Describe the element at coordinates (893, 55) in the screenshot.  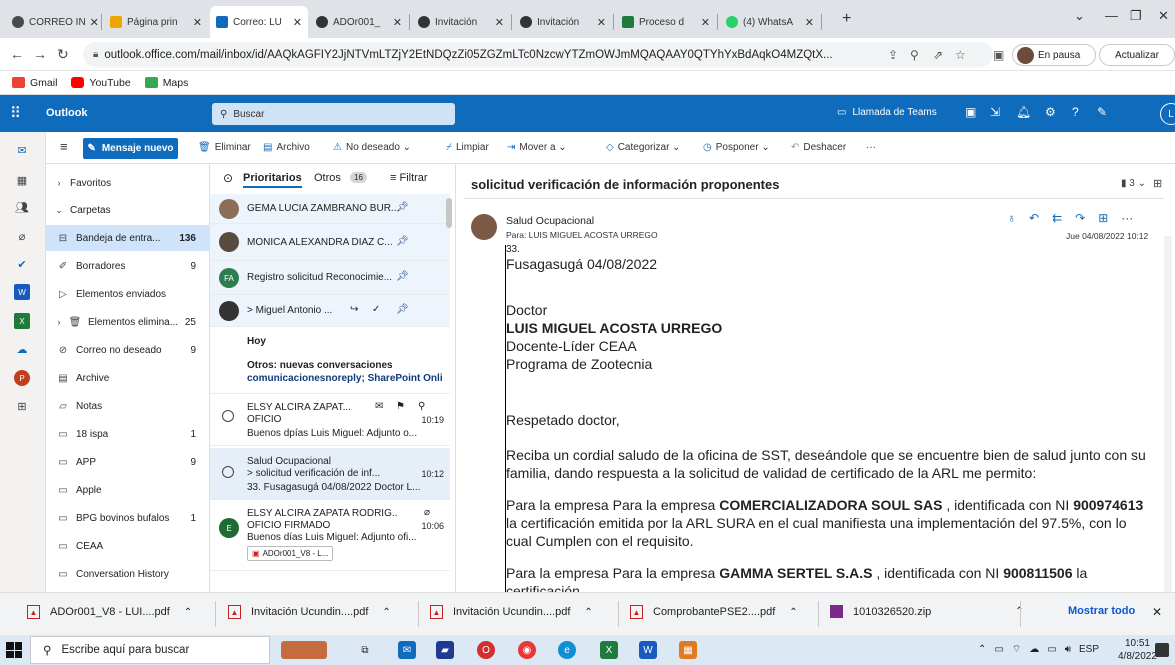
I see `install-app-icon: ⇪` at that location.